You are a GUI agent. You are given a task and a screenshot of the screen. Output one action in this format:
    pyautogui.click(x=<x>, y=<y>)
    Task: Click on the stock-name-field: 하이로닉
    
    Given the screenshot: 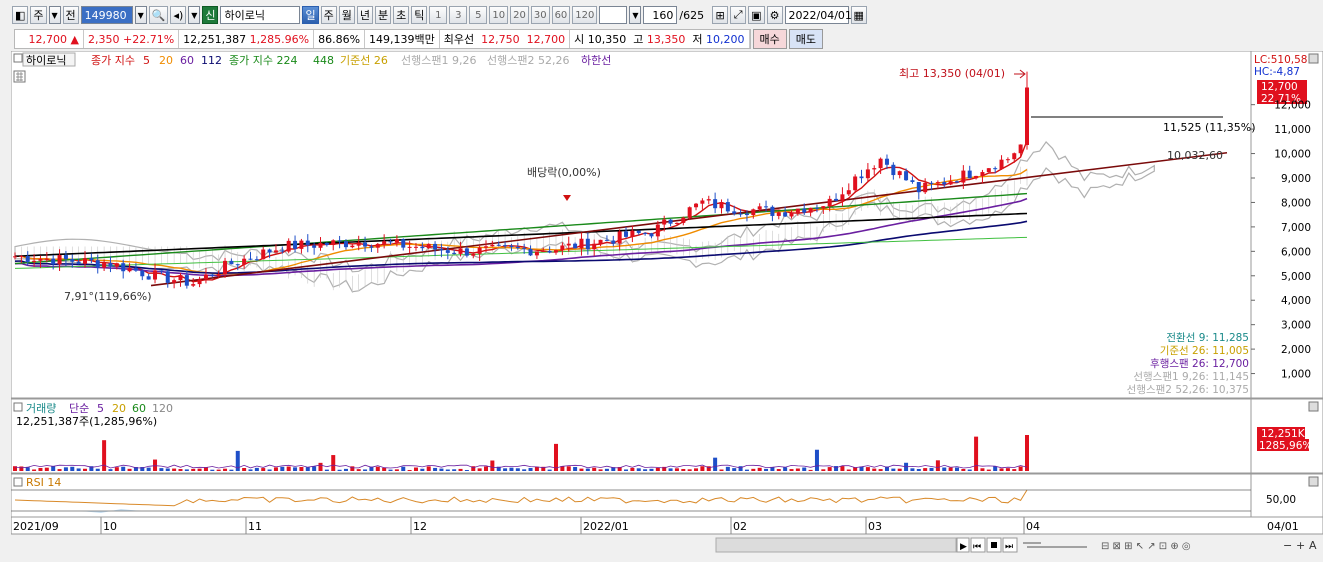 What is the action you would take?
    pyautogui.click(x=260, y=15)
    